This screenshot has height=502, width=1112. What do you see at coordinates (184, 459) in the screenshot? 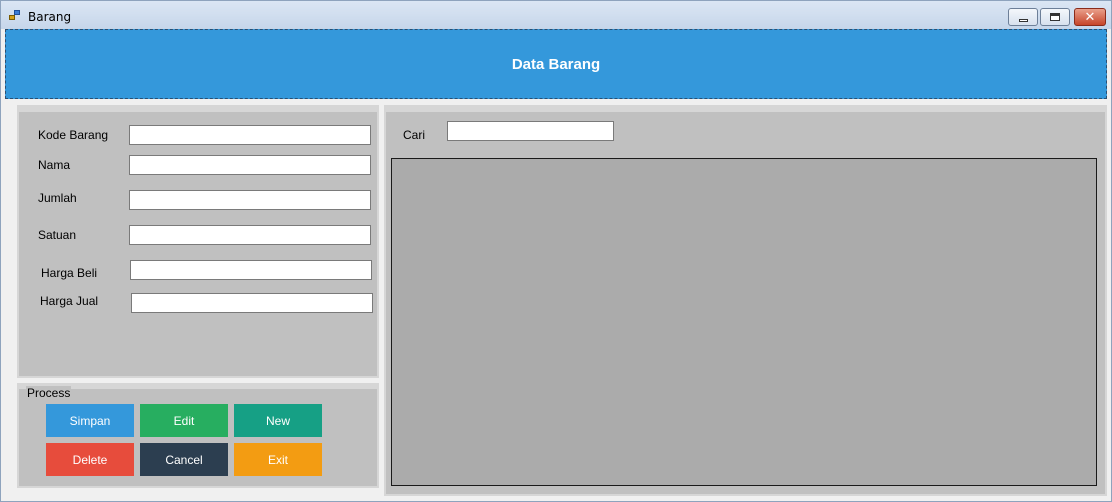
I see `cancel-button: Cancel` at bounding box center [184, 459].